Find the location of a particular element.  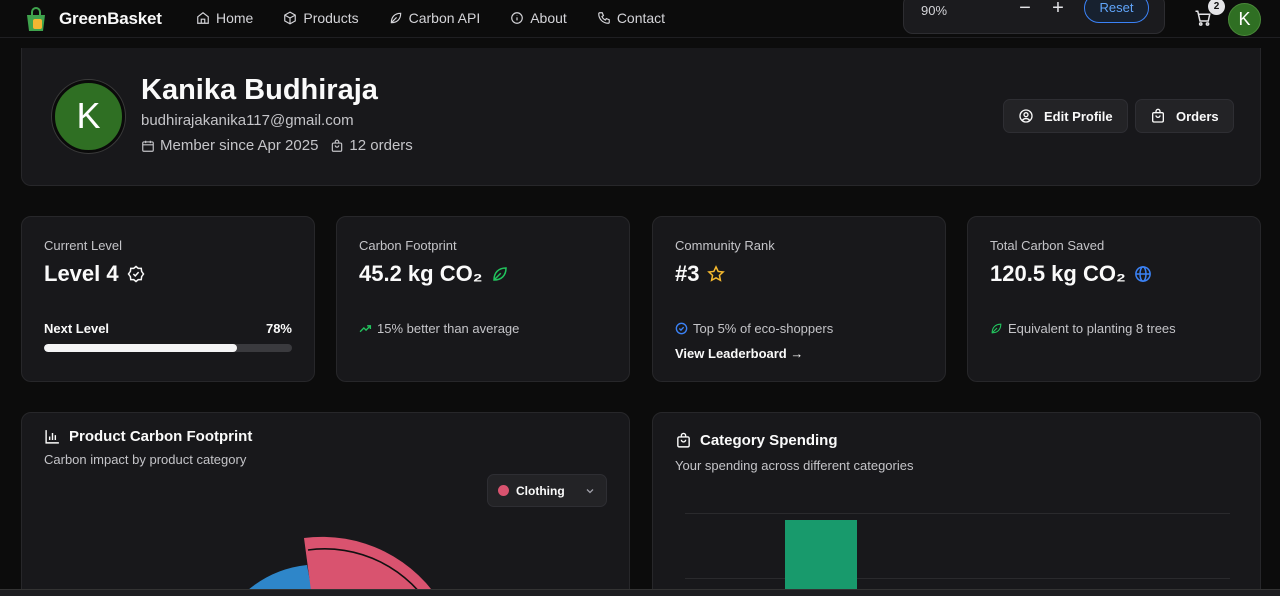

nav-about-link: About is located at coordinates (538, 18).